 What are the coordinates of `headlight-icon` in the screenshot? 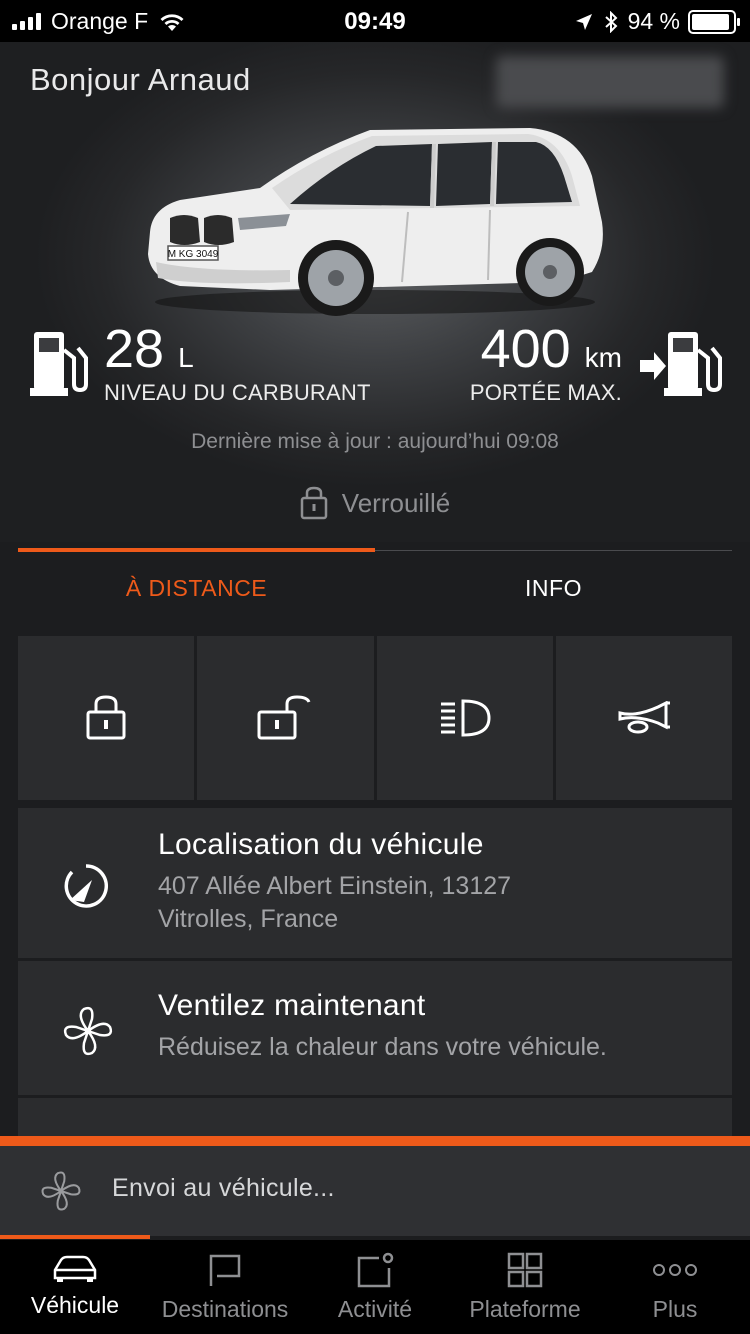 It's located at (465, 718).